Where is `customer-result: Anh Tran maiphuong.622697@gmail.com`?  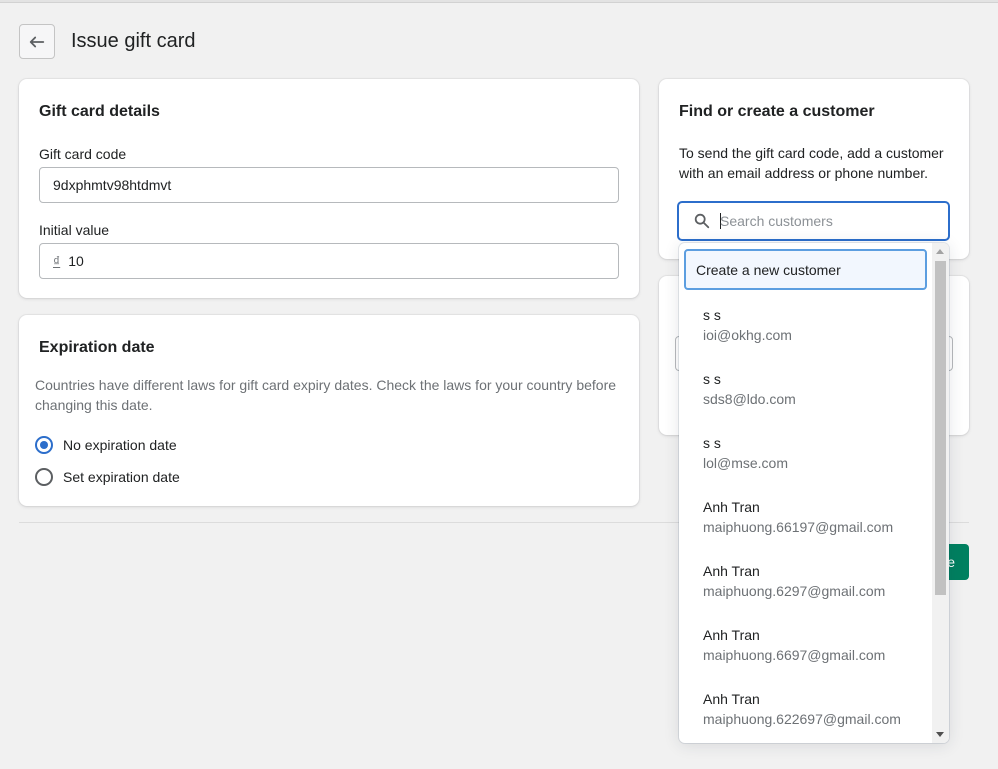 customer-result: Anh Tran maiphuong.622697@gmail.com is located at coordinates (815, 709).